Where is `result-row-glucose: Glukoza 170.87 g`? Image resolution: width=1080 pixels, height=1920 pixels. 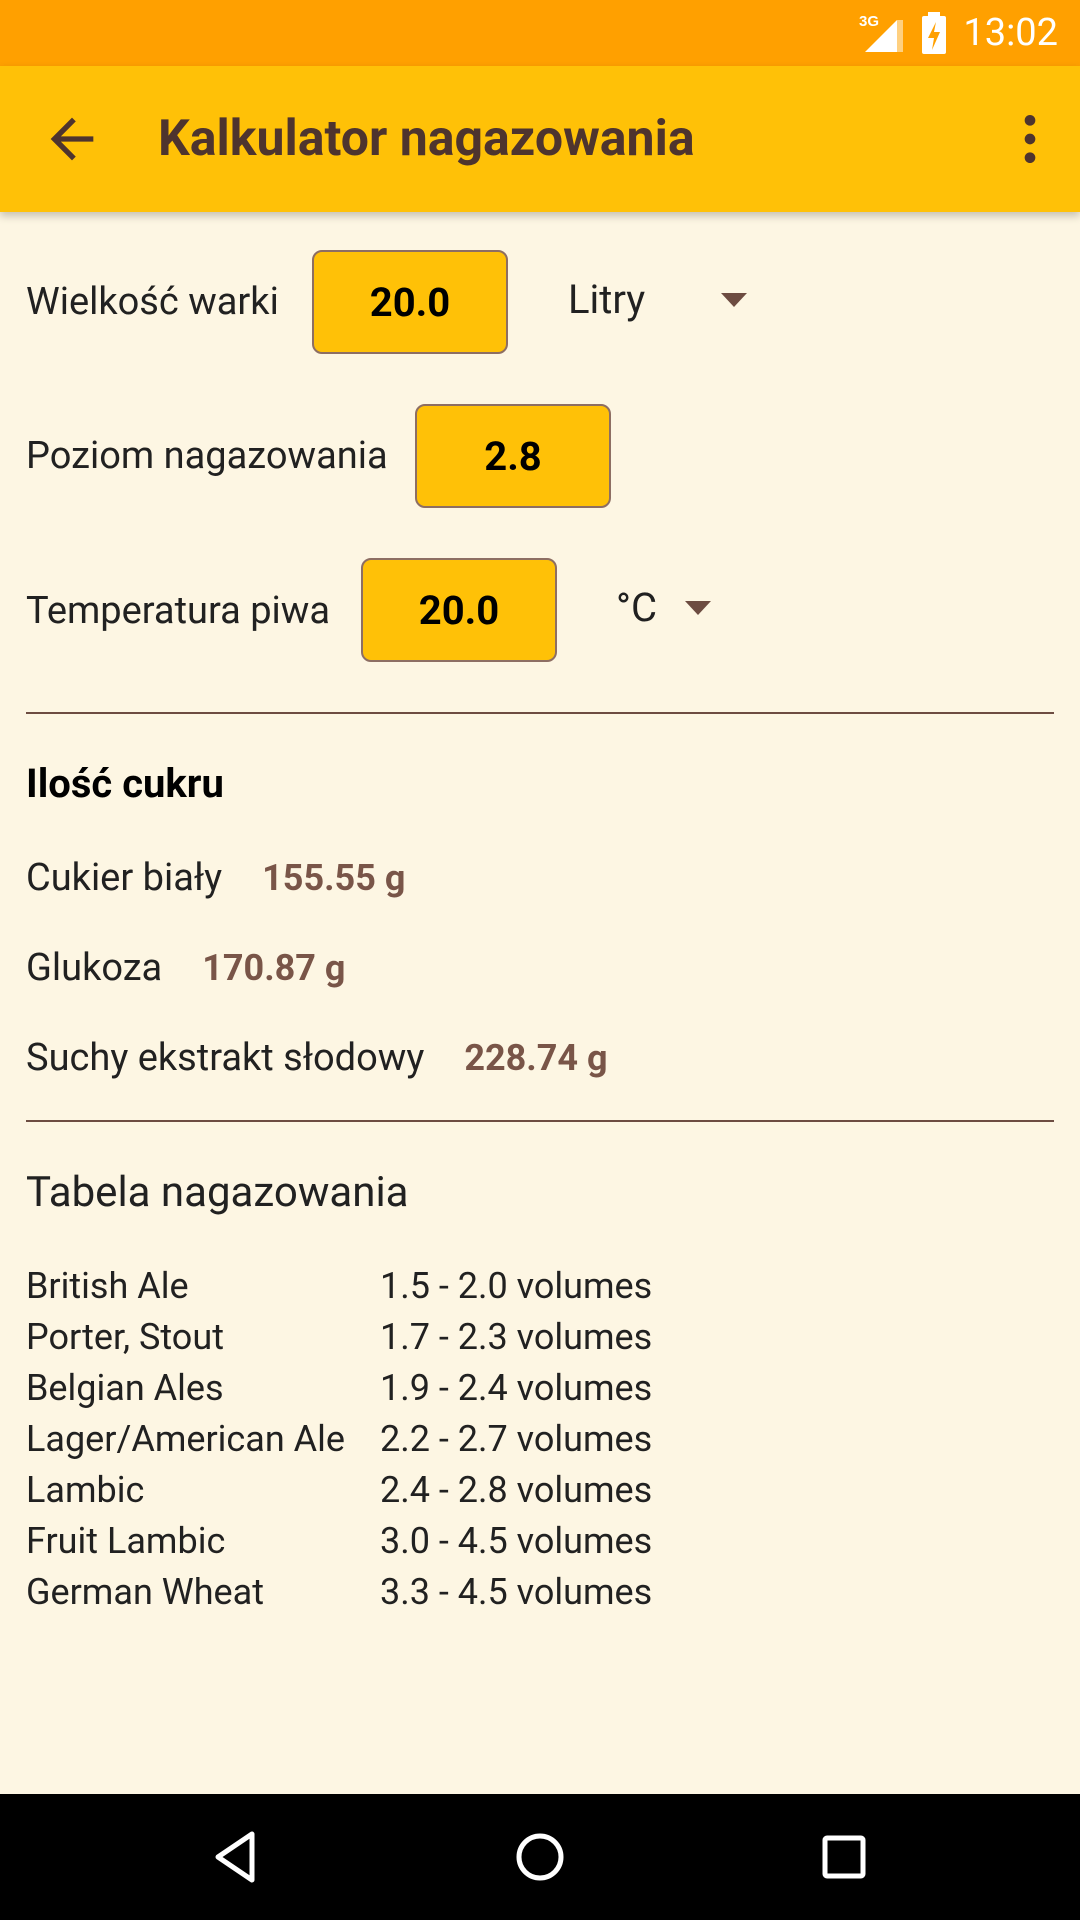 result-row-glucose: Glukoza 170.87 g is located at coordinates (185, 968).